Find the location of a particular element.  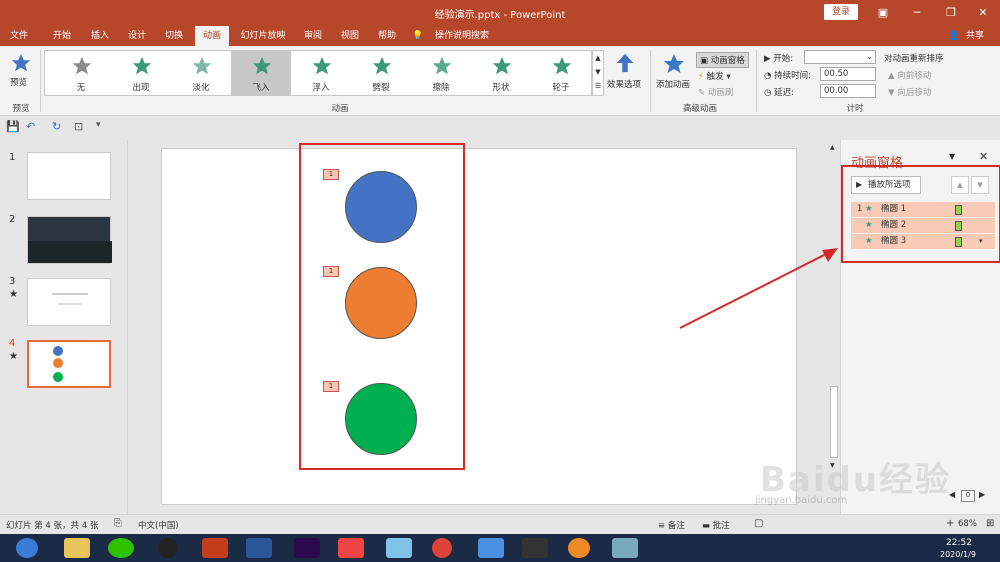

gallery-scroll: ▲ ▼ ☰ is located at coordinates (598, 73).